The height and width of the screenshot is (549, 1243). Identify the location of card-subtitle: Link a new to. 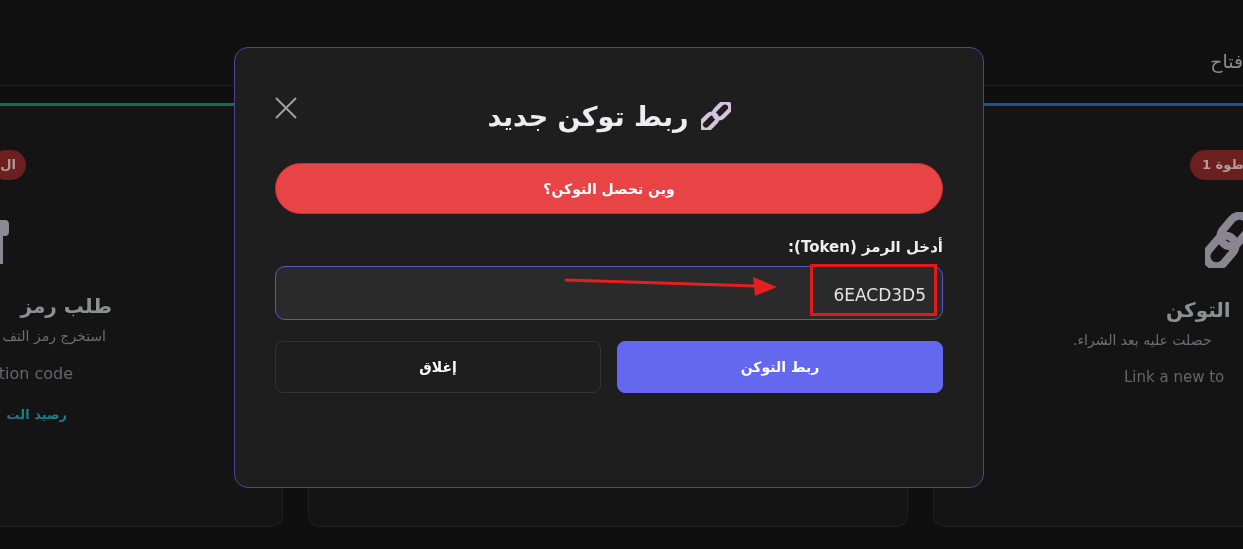
(1174, 377).